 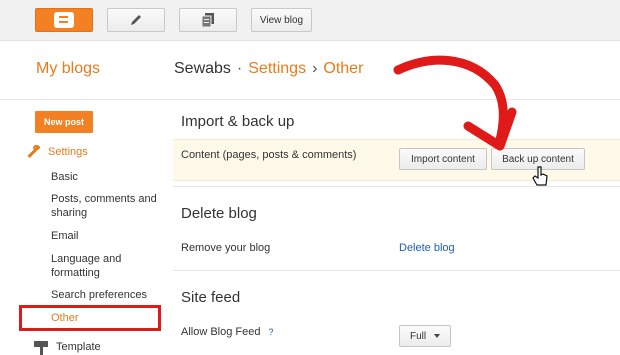 I want to click on new-post-button: New post, so click(x=64, y=122).